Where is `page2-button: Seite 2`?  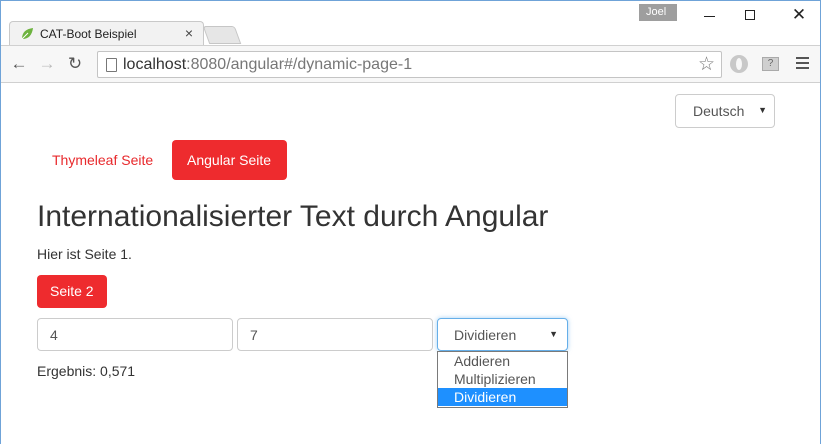
page2-button: Seite 2 is located at coordinates (72, 291).